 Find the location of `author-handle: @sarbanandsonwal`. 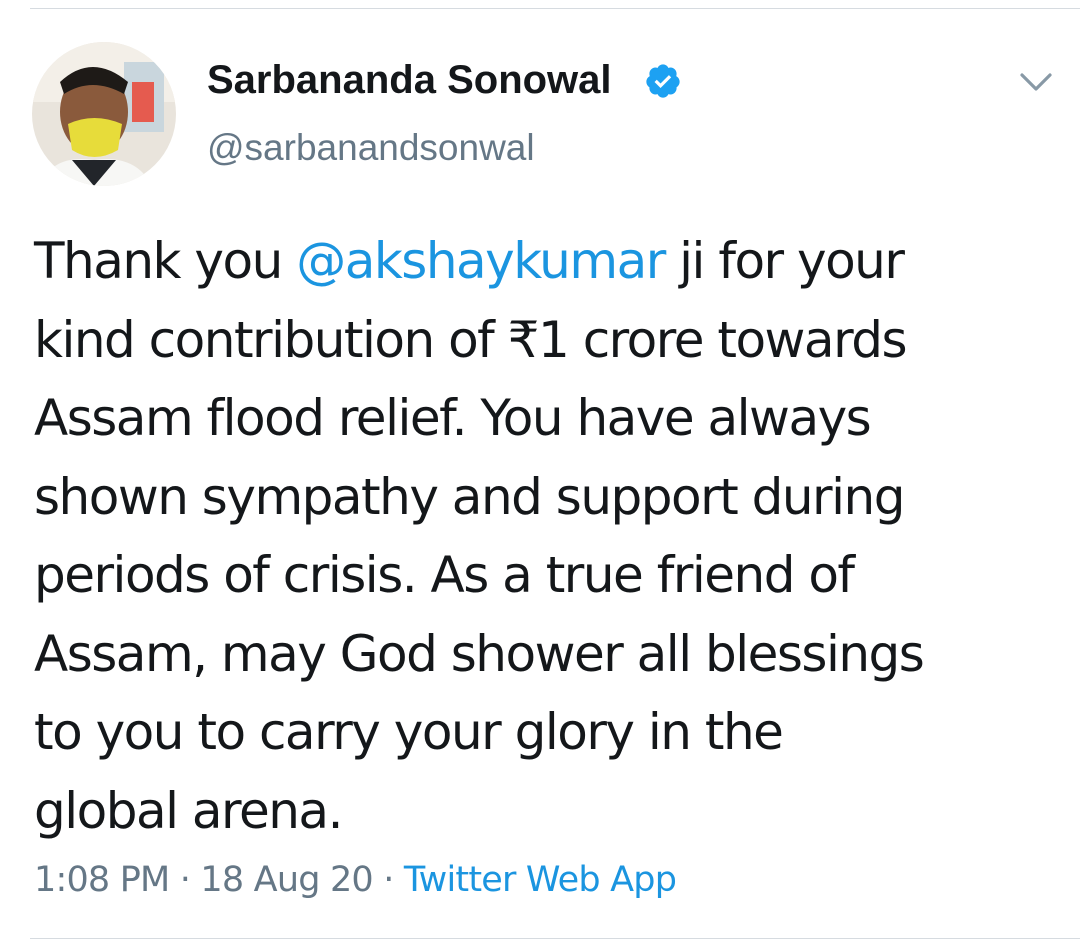

author-handle: @sarbanandsonwal is located at coordinates (371, 148).